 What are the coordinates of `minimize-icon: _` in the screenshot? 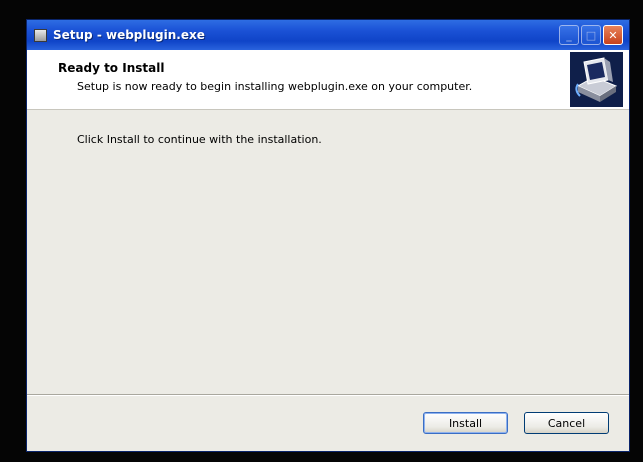 It's located at (569, 35).